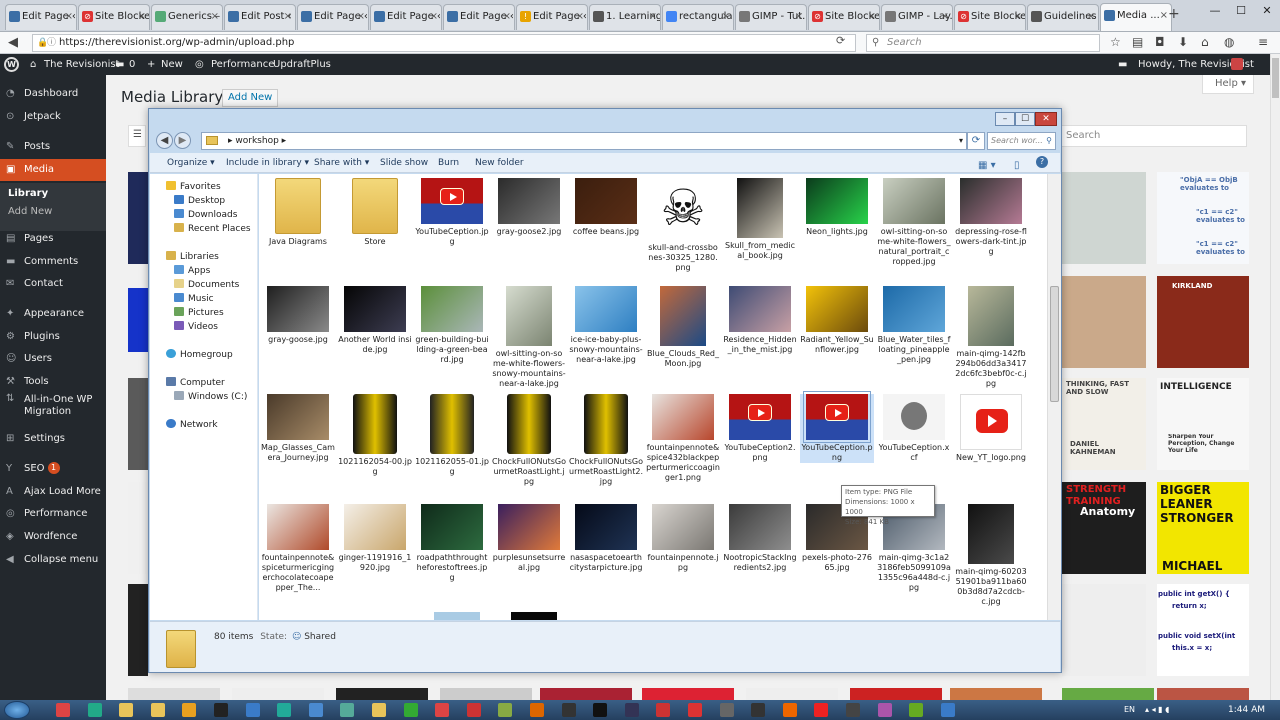 This screenshot has width=1280, height=720. Describe the element at coordinates (53, 147) in the screenshot. I see `sidebar-item-posts: ✎ Posts` at that location.